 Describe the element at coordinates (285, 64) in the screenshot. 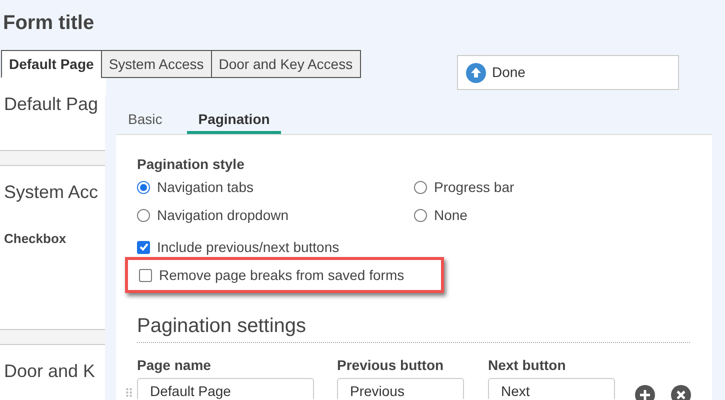

I see `page-tab: Door and Key Access` at that location.